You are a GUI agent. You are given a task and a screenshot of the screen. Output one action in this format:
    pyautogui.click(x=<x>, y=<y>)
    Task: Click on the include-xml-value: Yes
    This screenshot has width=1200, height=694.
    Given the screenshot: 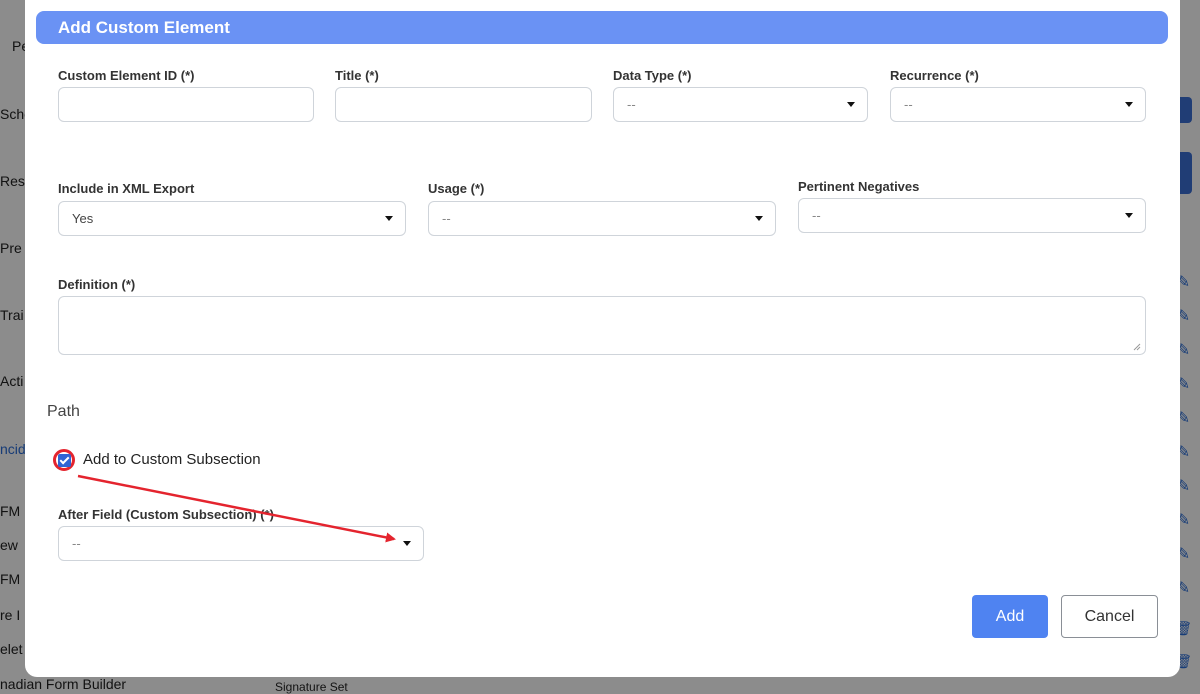 What is the action you would take?
    pyautogui.click(x=83, y=218)
    